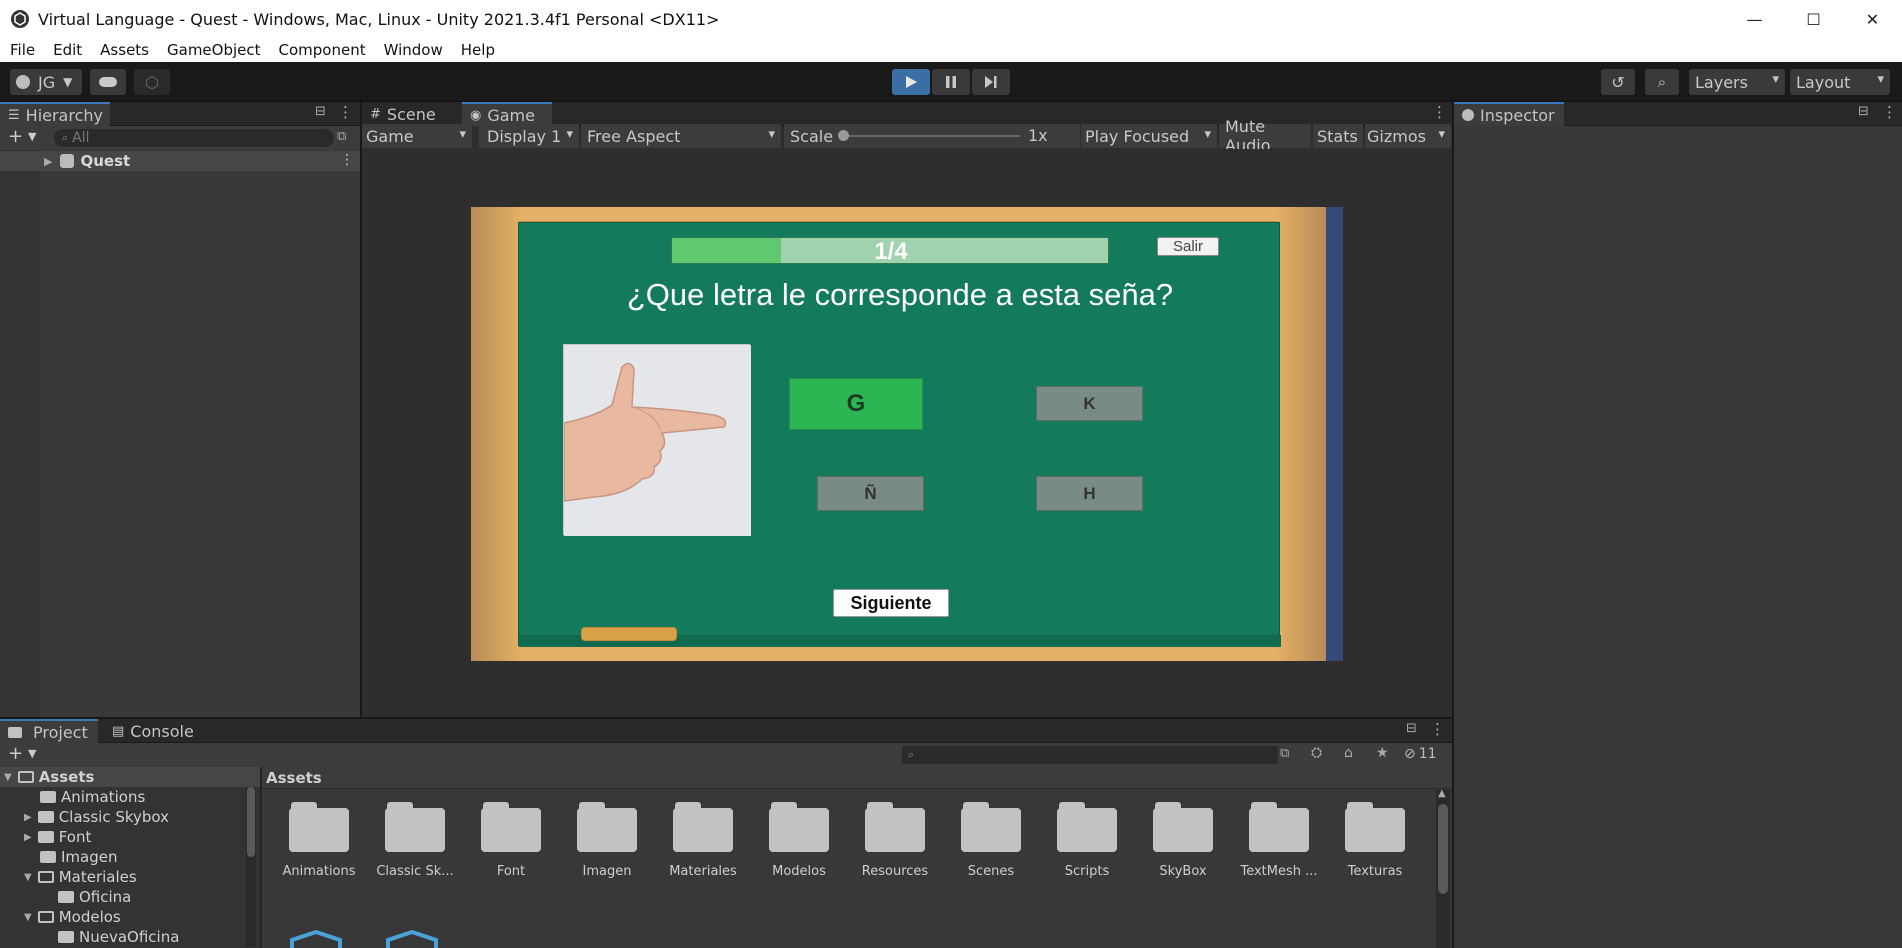  I want to click on pause-button, so click(951, 82).